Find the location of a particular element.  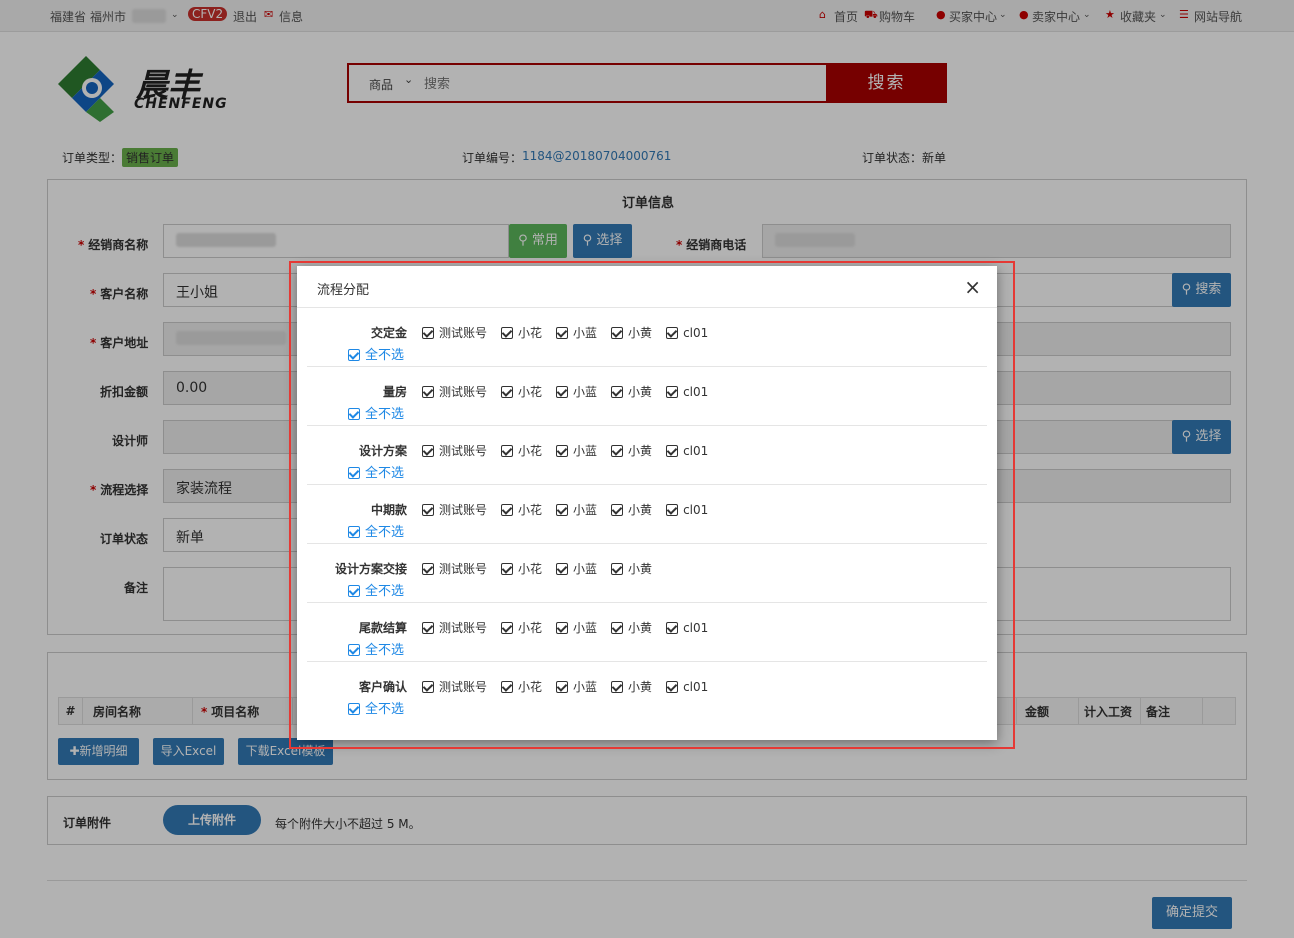

flow-step-name: 客户确认 is located at coordinates (382, 687).